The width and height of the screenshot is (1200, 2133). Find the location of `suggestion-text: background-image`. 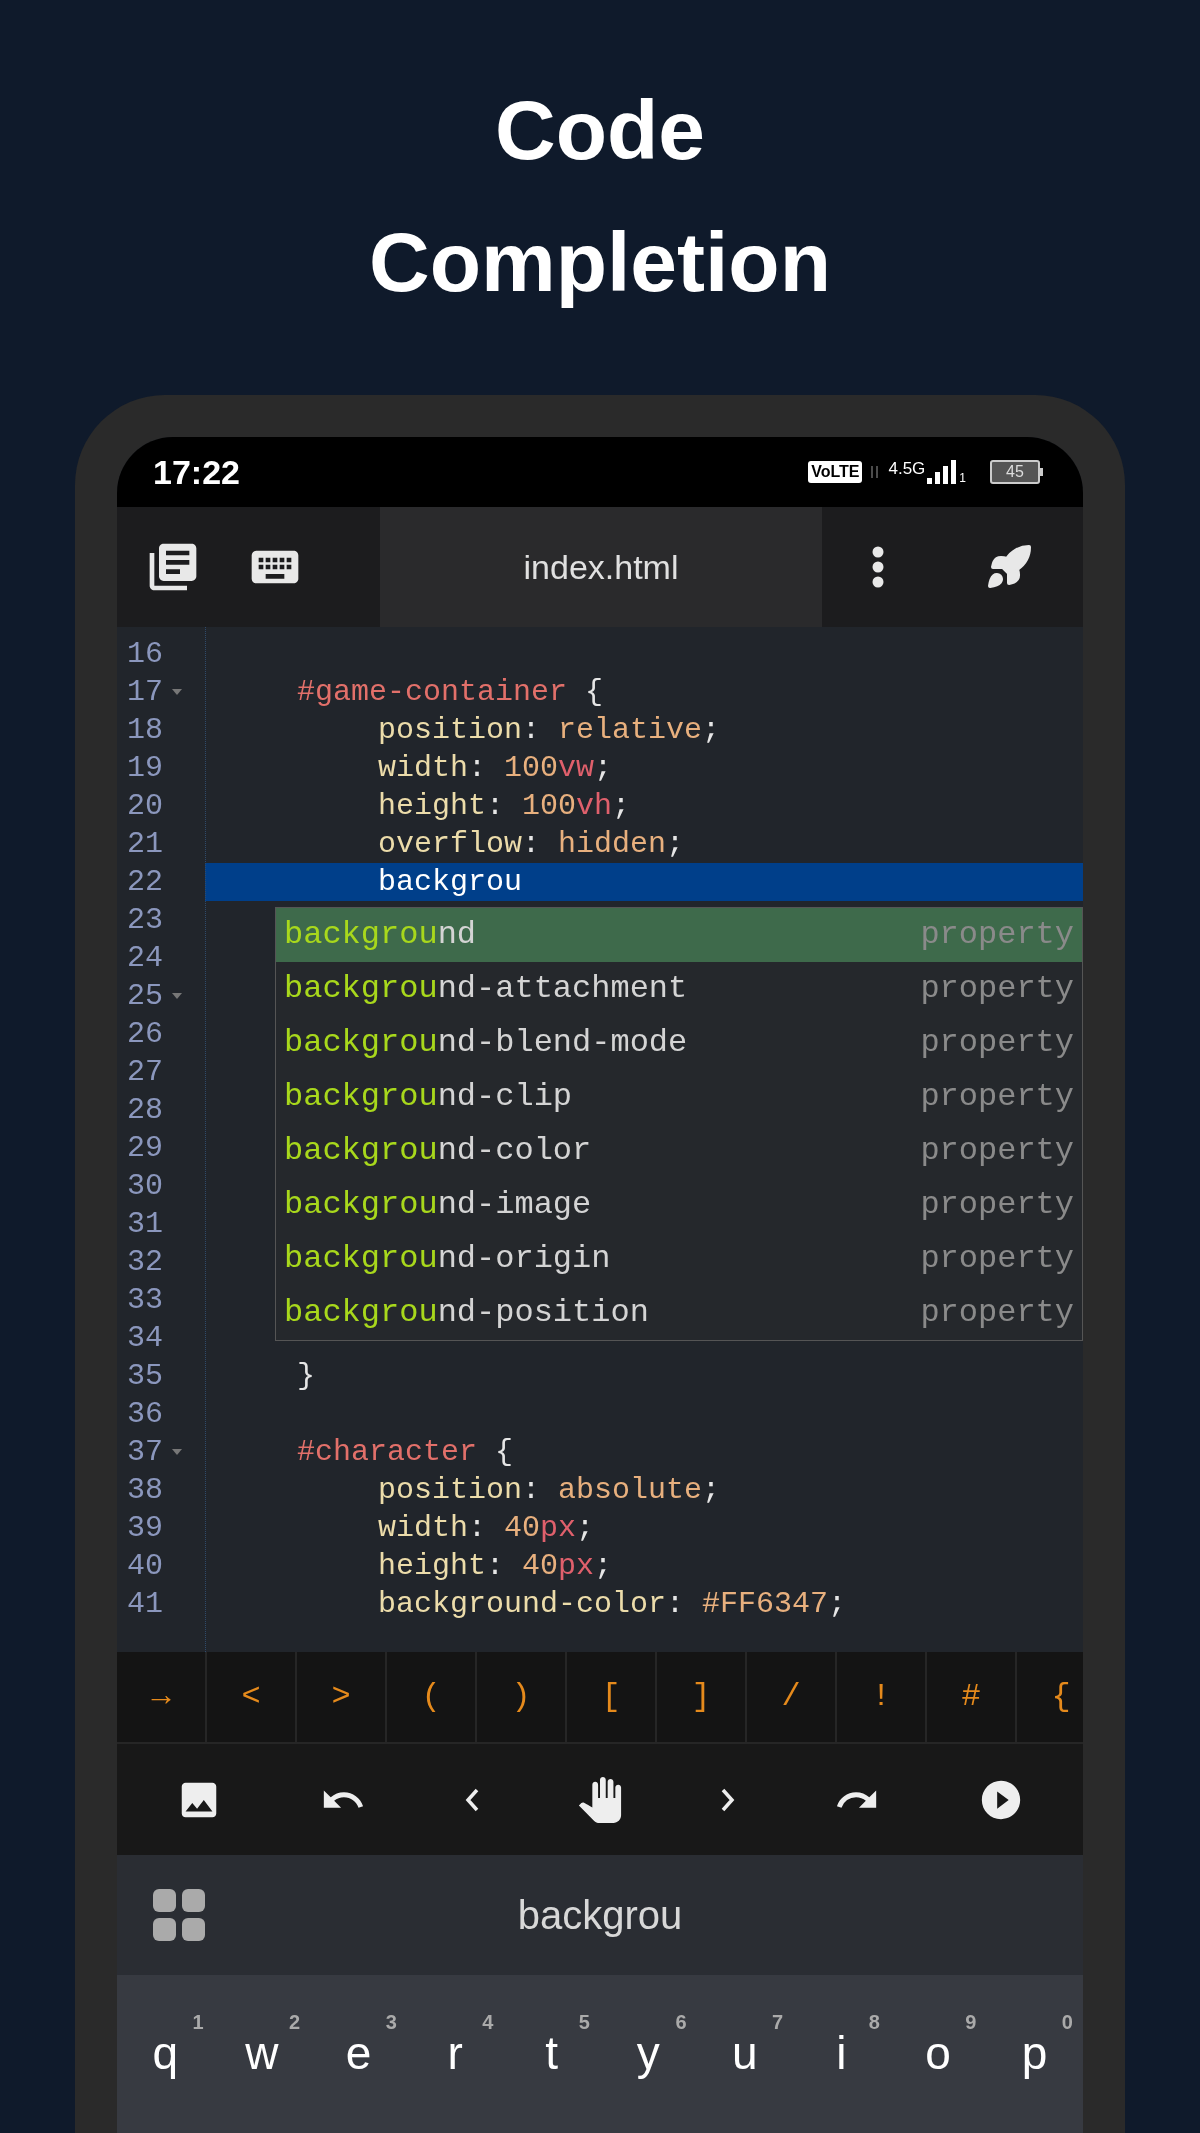

suggestion-text: background-image is located at coordinates (438, 1205).